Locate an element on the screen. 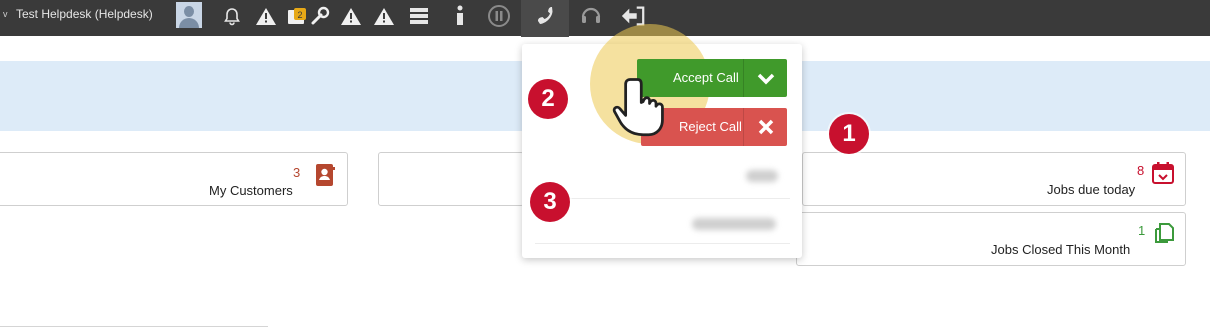 The width and height of the screenshot is (1210, 331). dropdown-caret is located at coordinates (540, 40).